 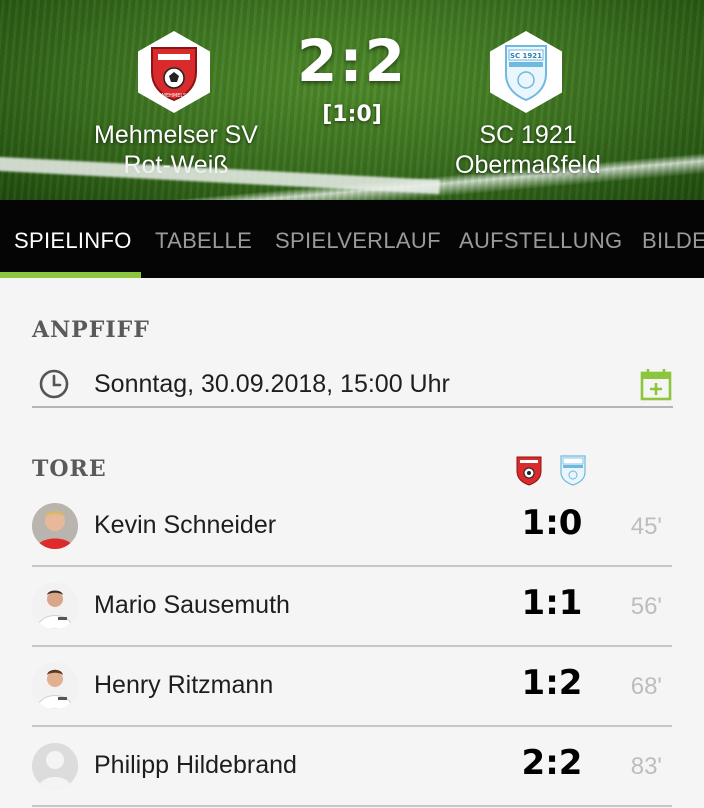 I want to click on home-crest-icon: MEHMELS, so click(x=174, y=74).